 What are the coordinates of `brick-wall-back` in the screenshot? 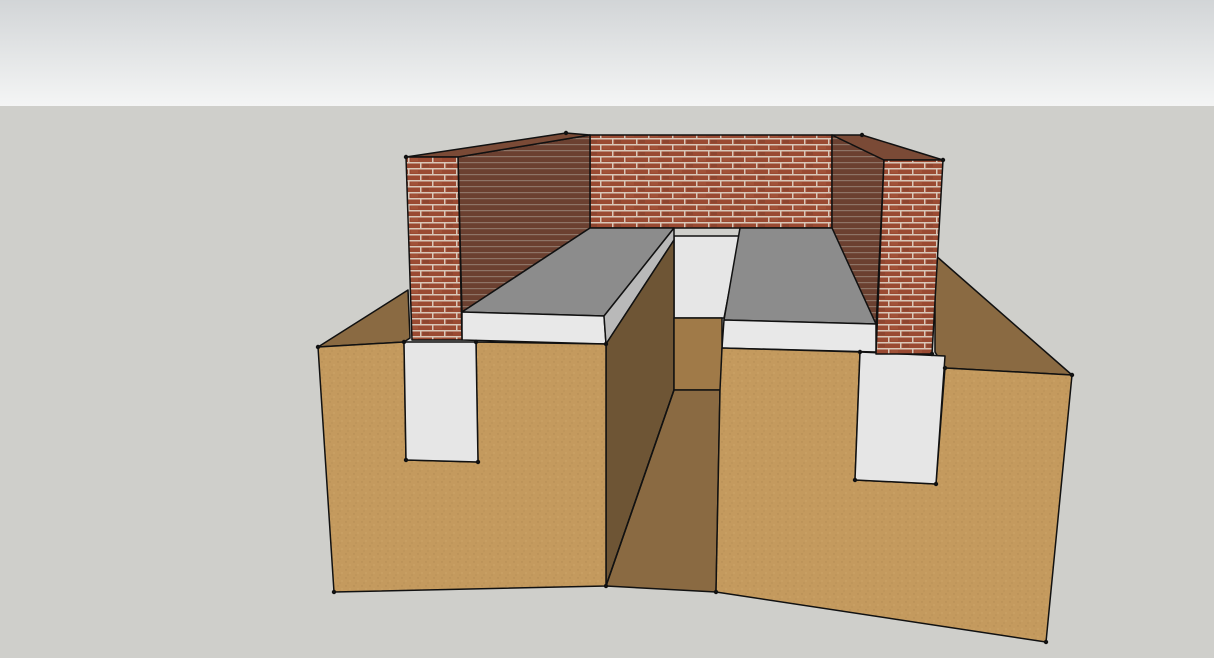 It's located at (711, 181).